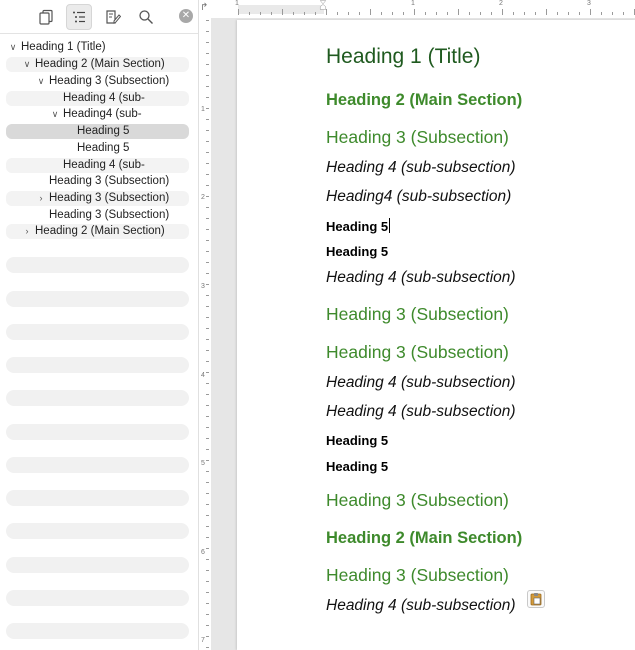  I want to click on outline-item-heading-2b: › Heading 2 (Main Section), so click(97, 231).